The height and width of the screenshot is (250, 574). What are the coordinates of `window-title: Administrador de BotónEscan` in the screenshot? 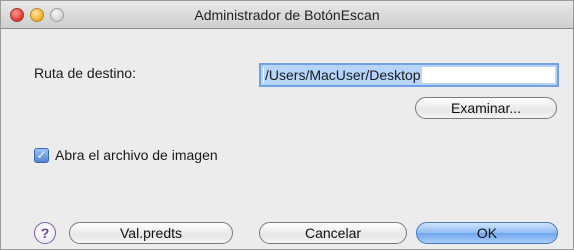 It's located at (287, 15).